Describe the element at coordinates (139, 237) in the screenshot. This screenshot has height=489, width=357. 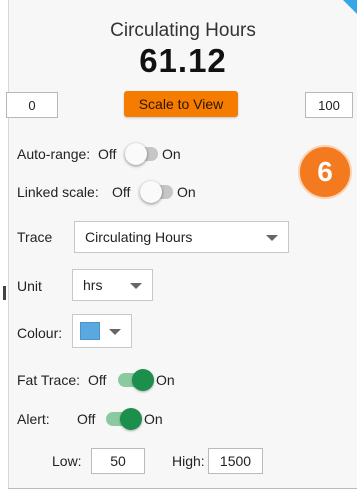
I see `trace-select-value: Circulating Hours` at that location.